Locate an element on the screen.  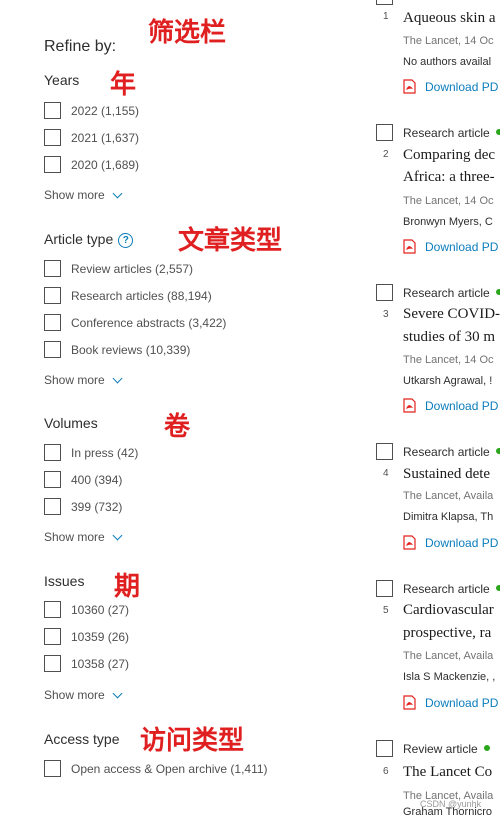
article-type-show-more: Show more is located at coordinates (83, 380).